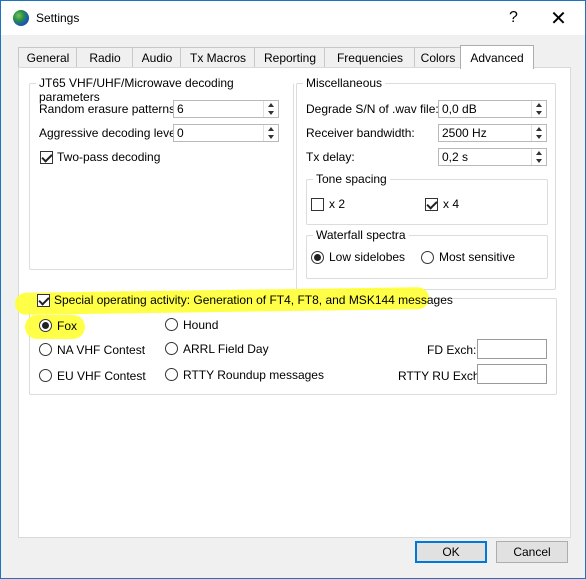 The width and height of the screenshot is (586, 579). Describe the element at coordinates (317, 257) in the screenshot. I see `low-sidelobes-radio` at that location.